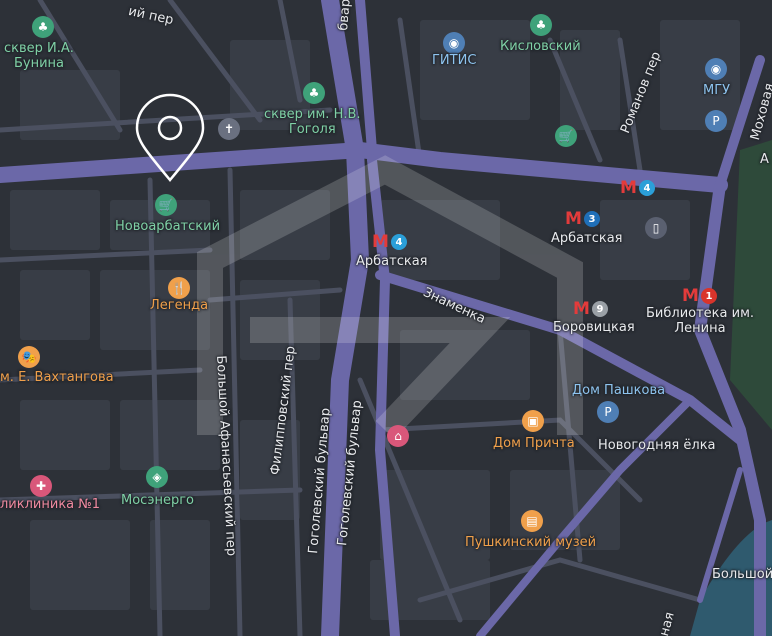  What do you see at coordinates (41, 486) in the screenshot?
I see `clinic-icon: ✚` at bounding box center [41, 486].